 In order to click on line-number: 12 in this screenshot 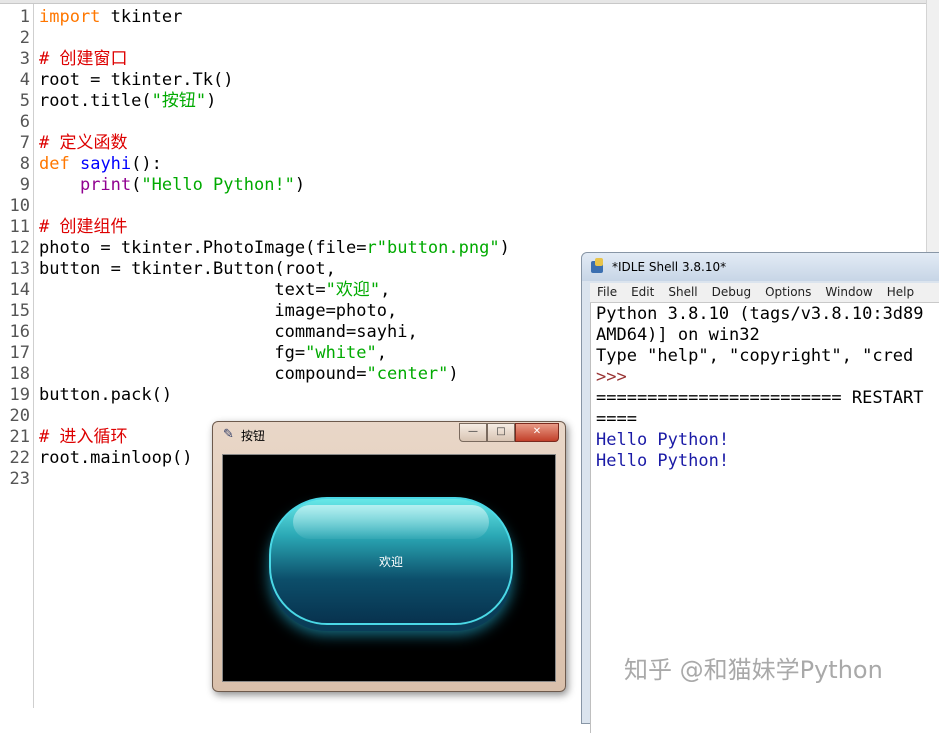, I will do `click(19, 248)`.